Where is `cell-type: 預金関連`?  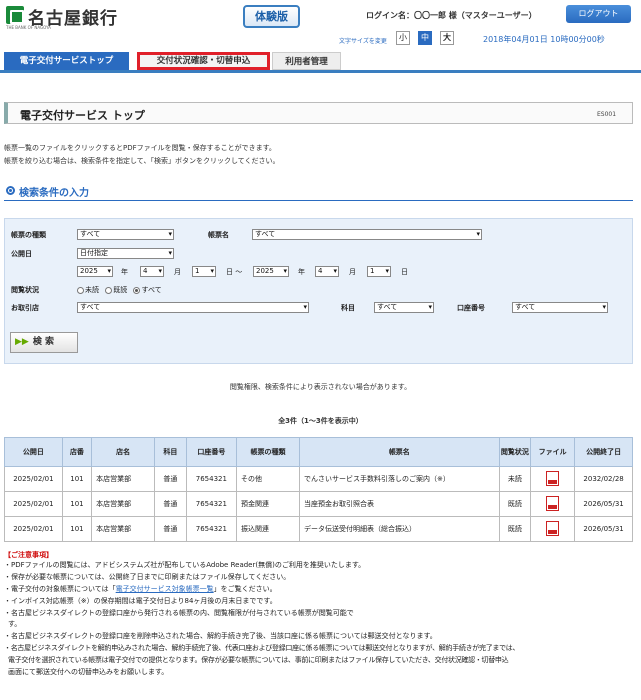
cell-type: 預金関連 is located at coordinates (268, 504).